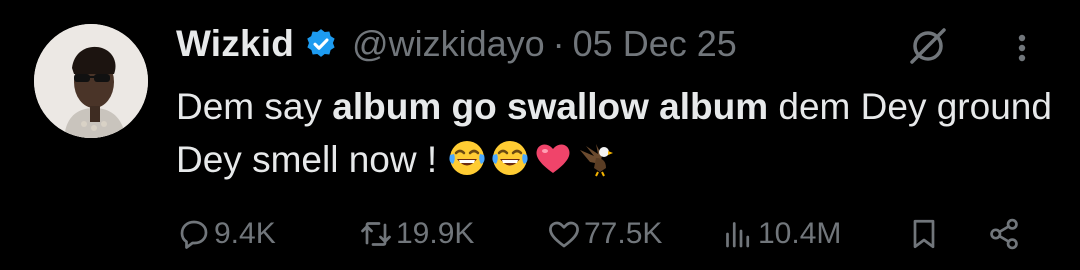  I want to click on verified-badge-icon, so click(321, 43).